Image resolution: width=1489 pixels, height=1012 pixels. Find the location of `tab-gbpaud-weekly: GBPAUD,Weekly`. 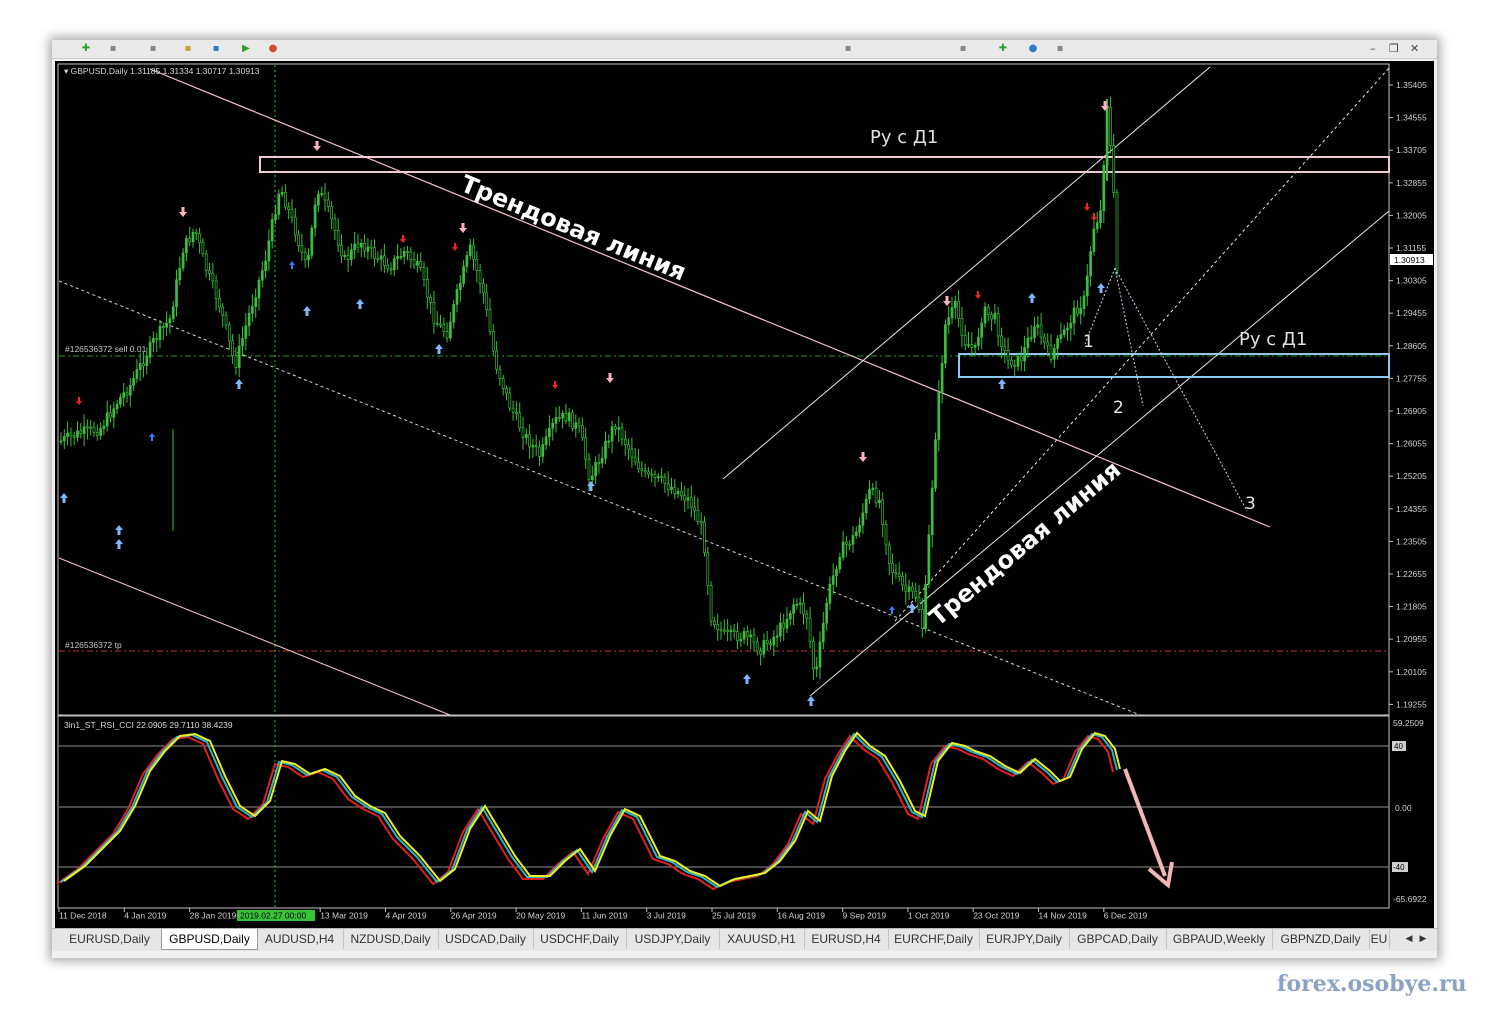

tab-gbpaud-weekly: GBPAUD,Weekly is located at coordinates (1219, 939).